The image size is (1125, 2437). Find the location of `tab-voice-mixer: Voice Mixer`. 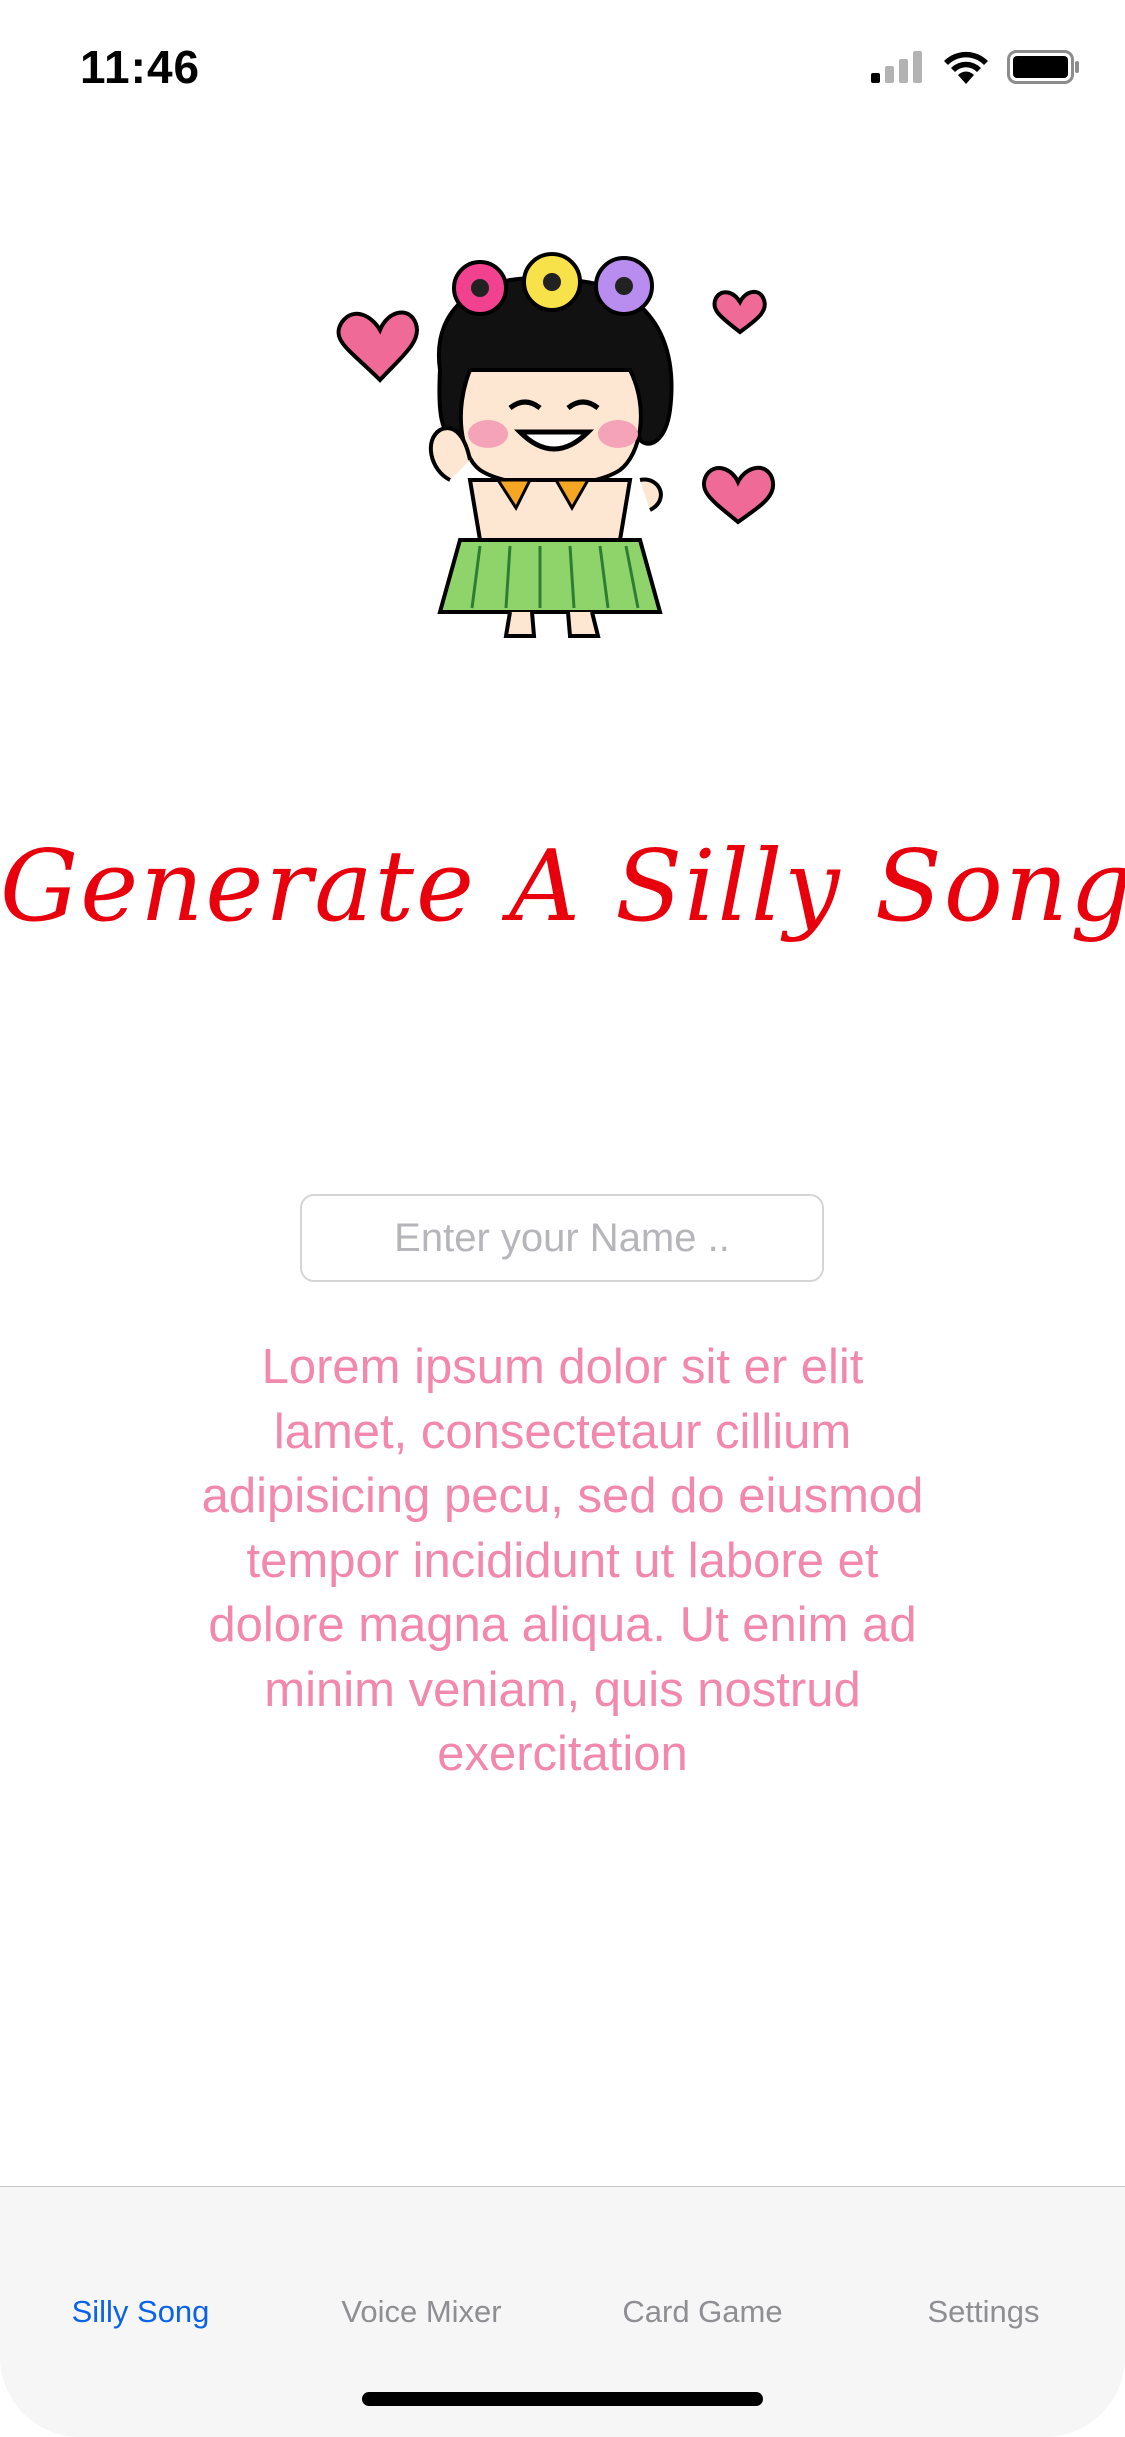

tab-voice-mixer: Voice Mixer is located at coordinates (421, 2312).